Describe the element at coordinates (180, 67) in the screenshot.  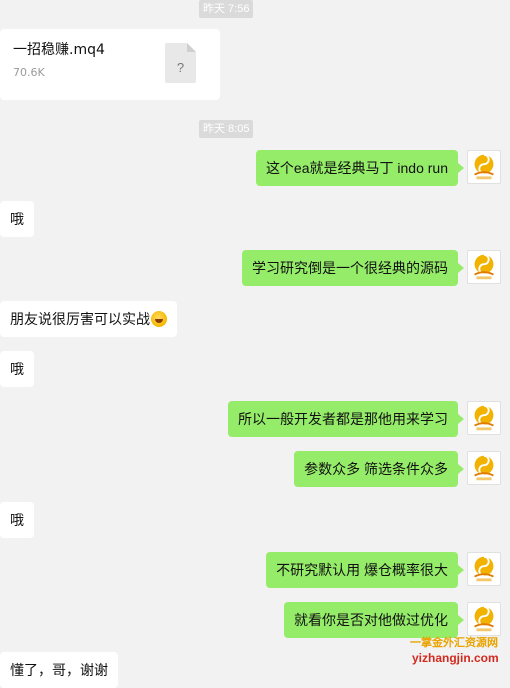
I see `file-icon-glyph: ?` at that location.